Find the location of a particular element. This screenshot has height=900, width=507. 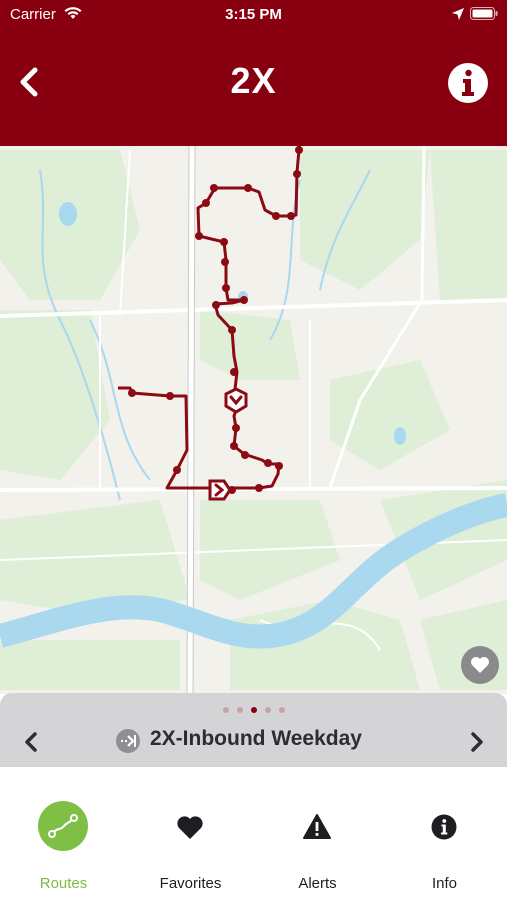

page-title: 2X is located at coordinates (253, 80).